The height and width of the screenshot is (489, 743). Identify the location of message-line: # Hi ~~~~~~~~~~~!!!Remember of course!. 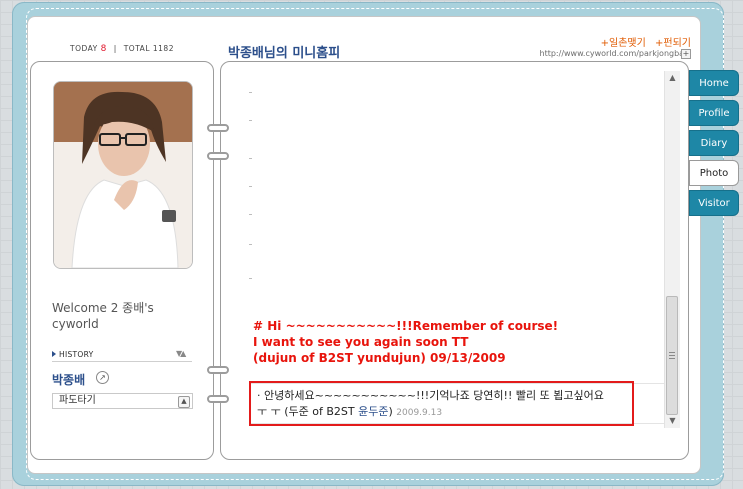
(406, 326).